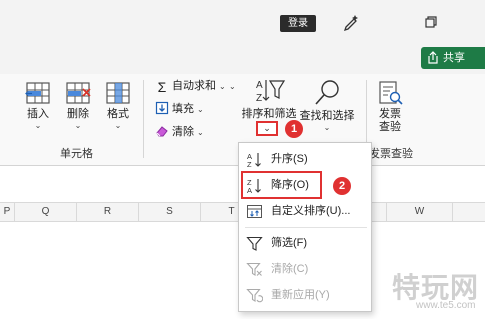 This screenshot has height=319, width=485. I want to click on format-cells-icon, so click(118, 93).